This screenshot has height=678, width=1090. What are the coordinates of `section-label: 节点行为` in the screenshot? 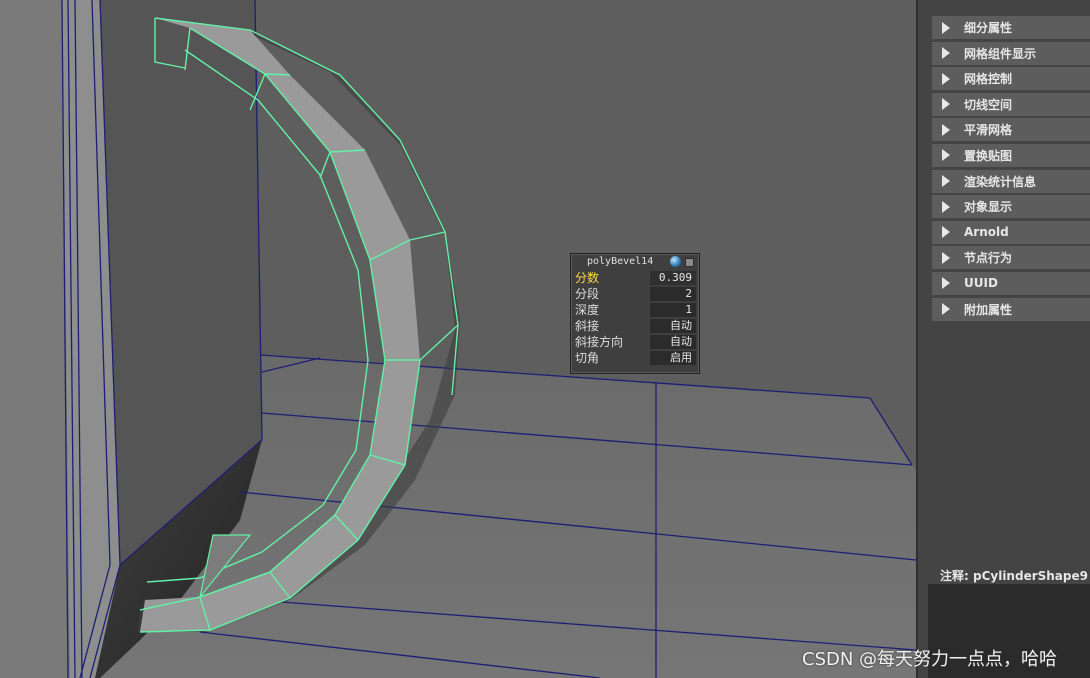 It's located at (988, 258).